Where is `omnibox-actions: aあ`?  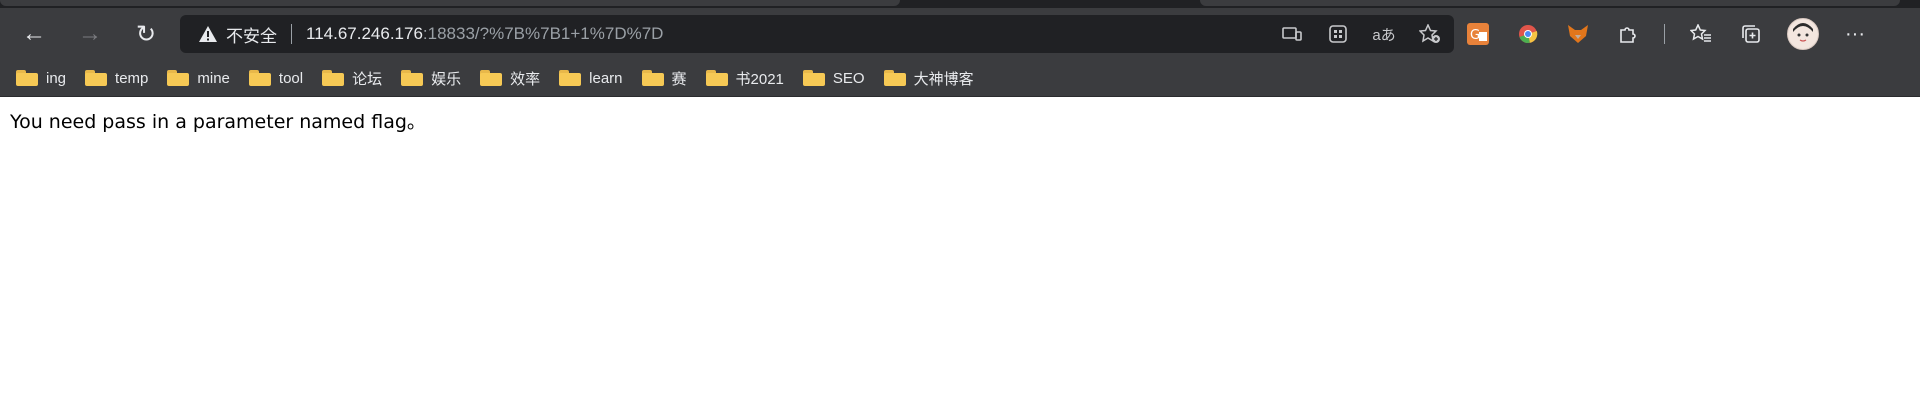
omnibox-actions: aあ is located at coordinates (1361, 34).